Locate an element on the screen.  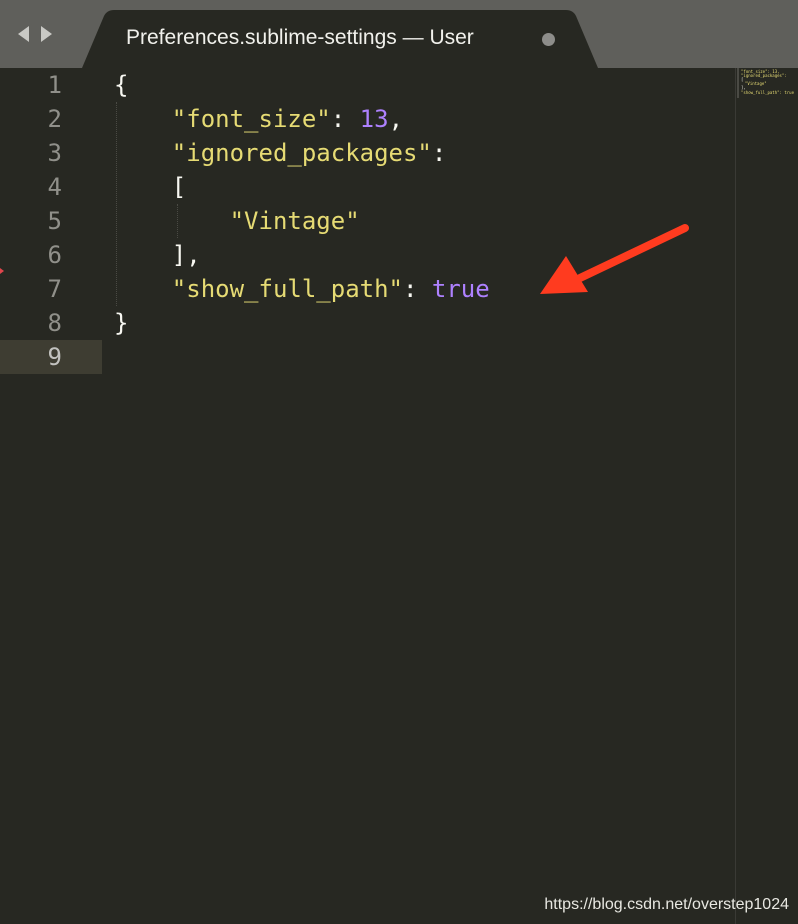
watermark: https://blog.csdn.net/overstep1024 is located at coordinates (666, 904).